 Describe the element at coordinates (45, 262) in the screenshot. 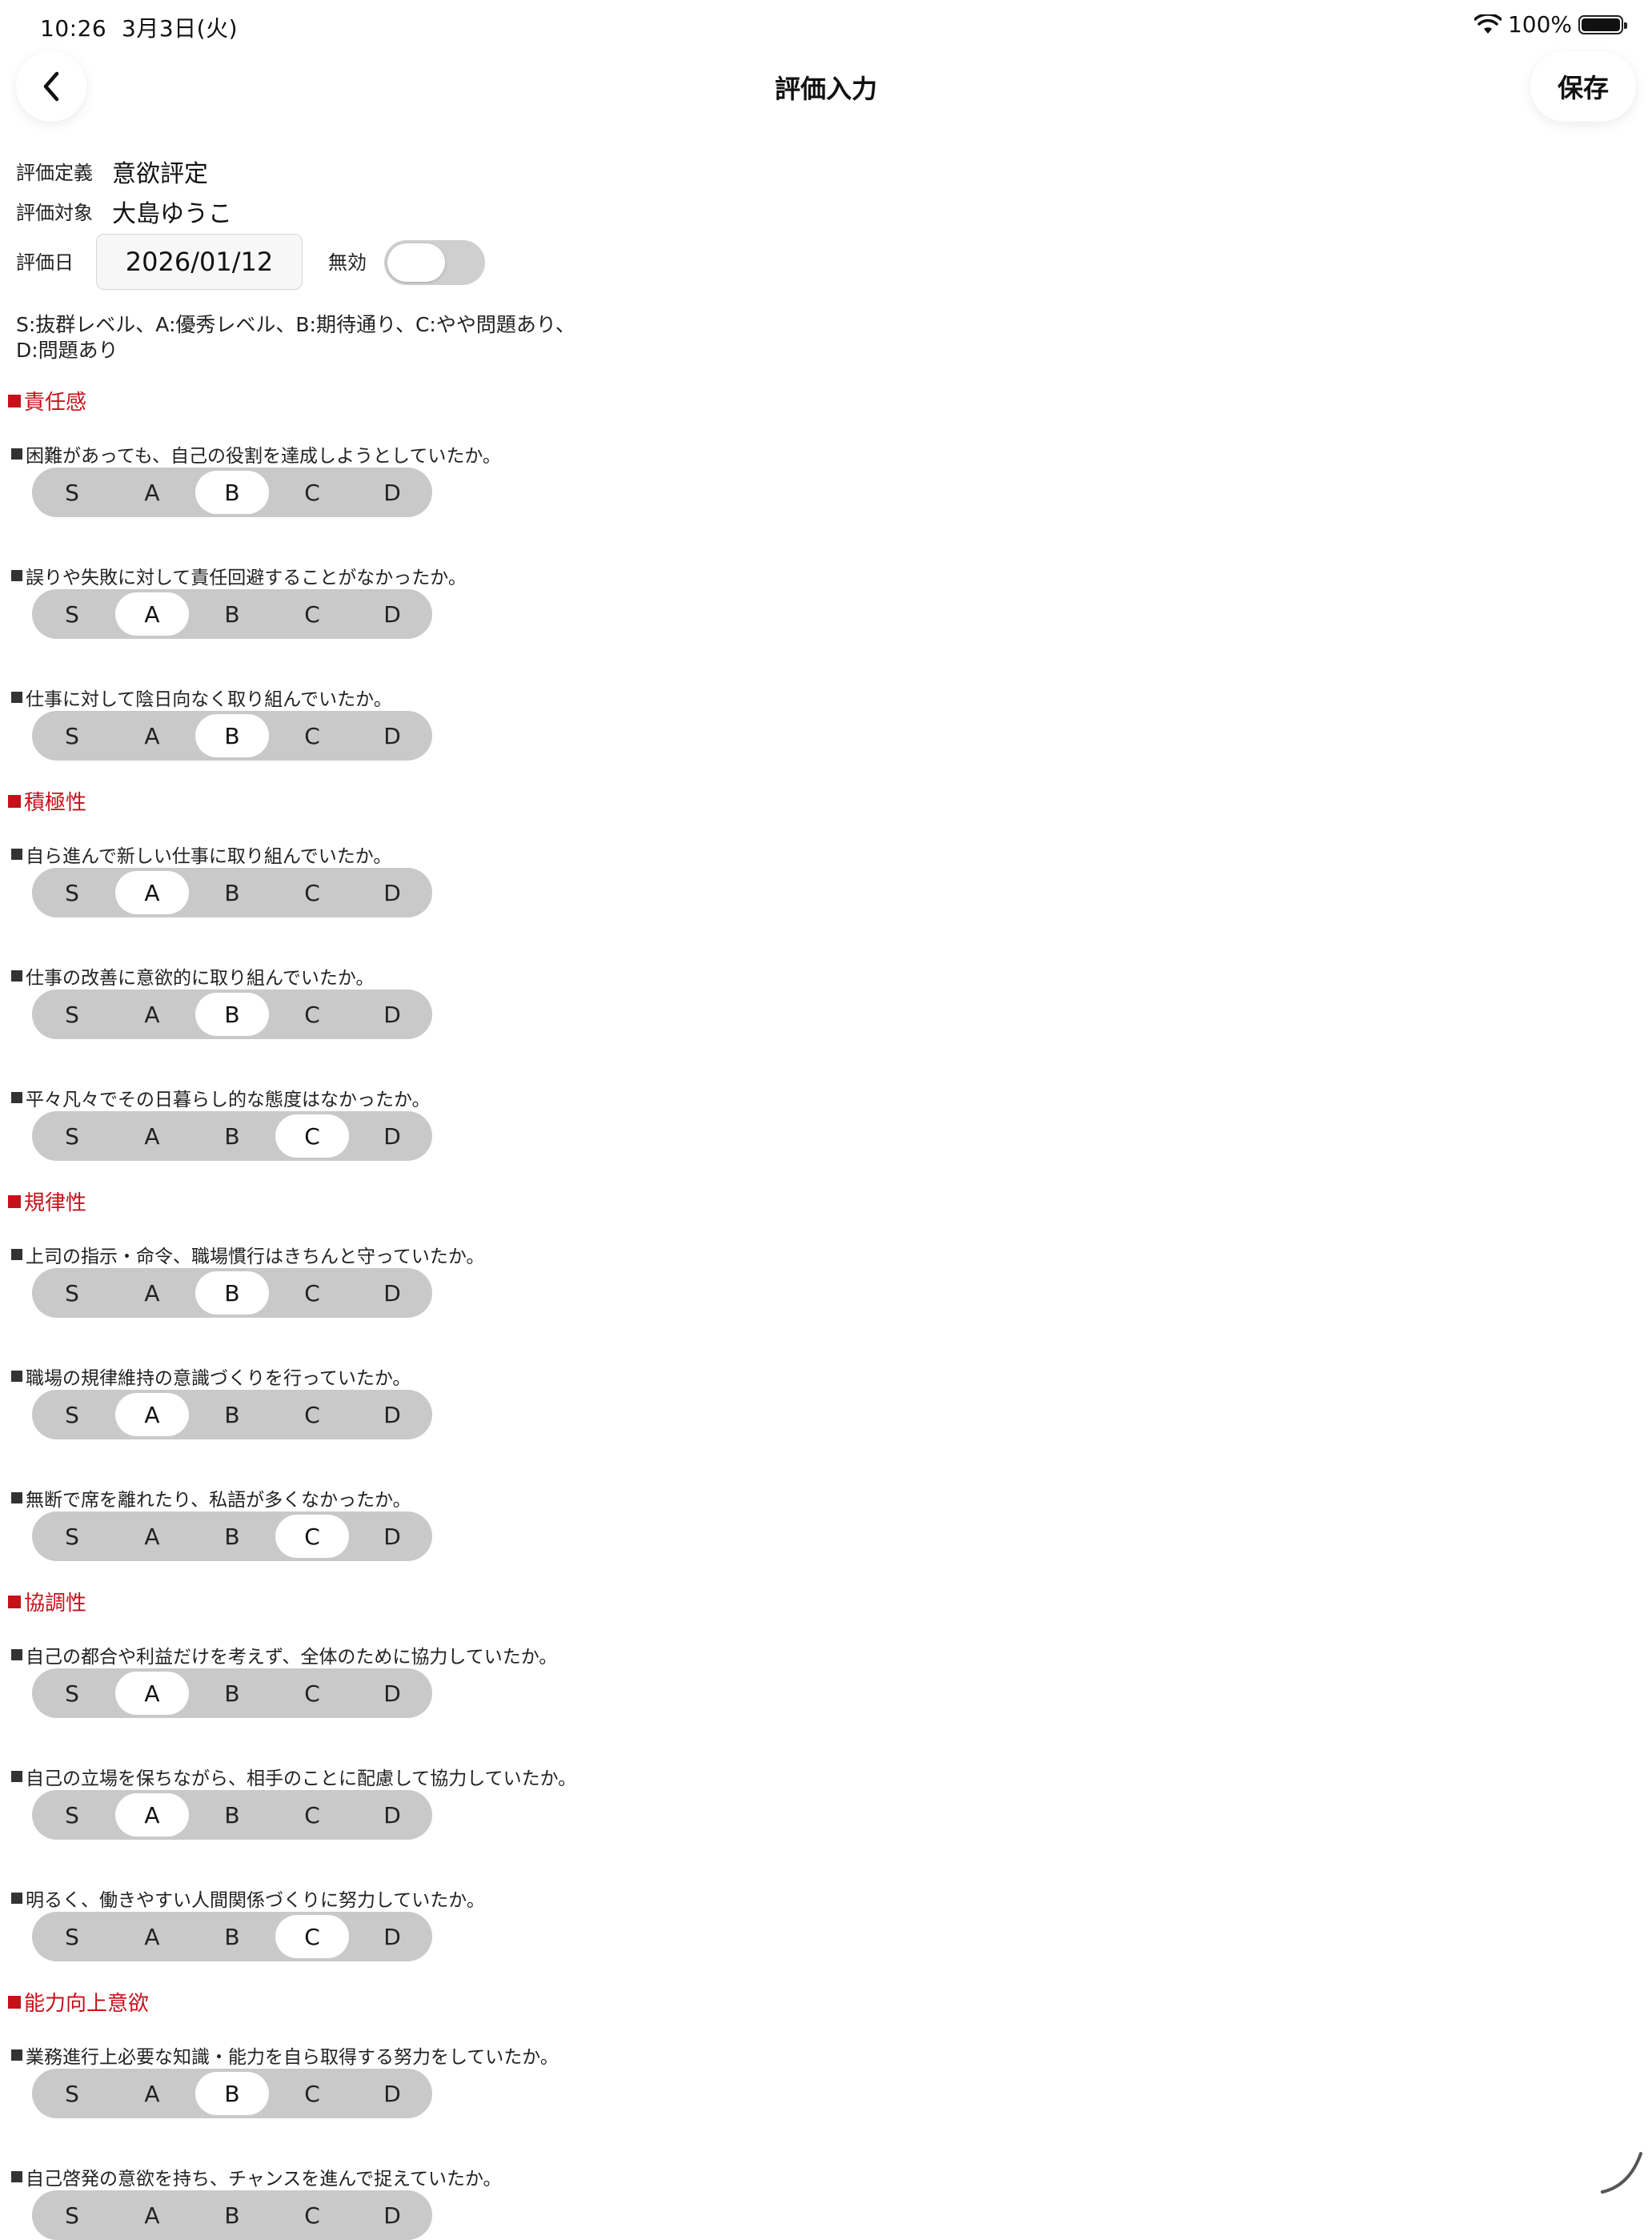

I see `date-label: 評価日` at that location.